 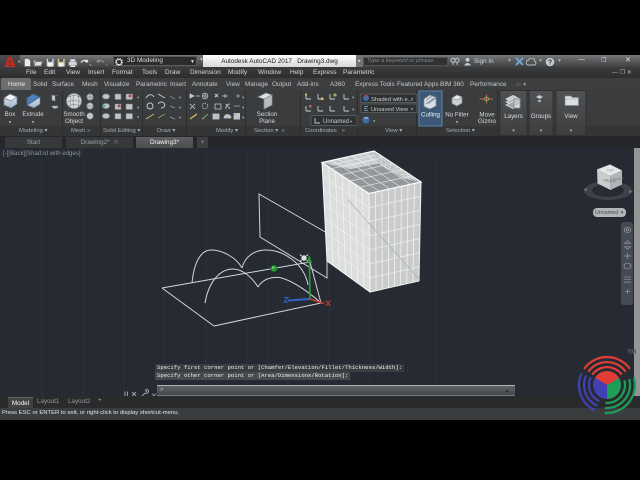 I want to click on svg-text: Box, so click(x=11, y=114).